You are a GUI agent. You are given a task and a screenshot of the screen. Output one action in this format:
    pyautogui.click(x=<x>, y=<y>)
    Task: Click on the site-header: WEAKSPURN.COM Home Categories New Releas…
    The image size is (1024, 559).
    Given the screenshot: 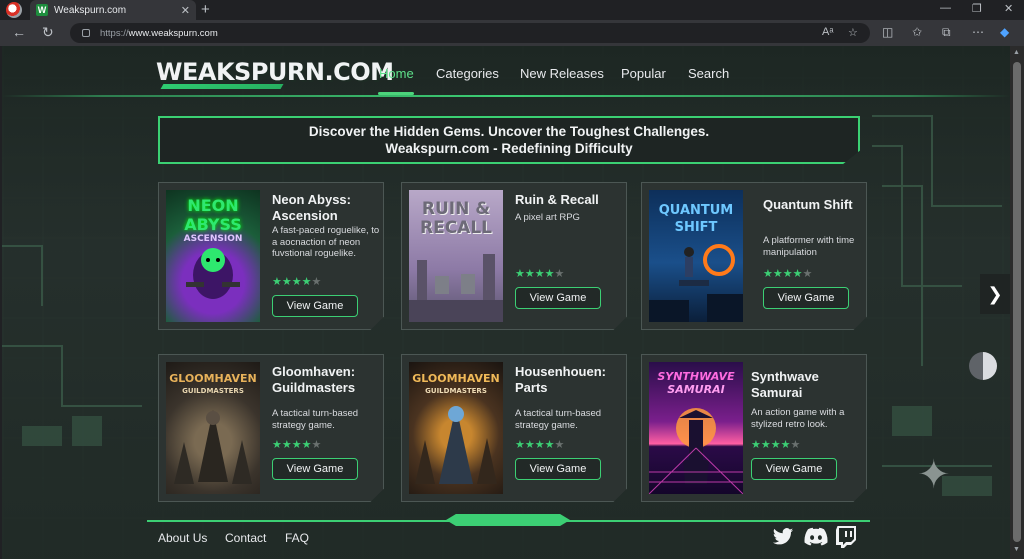 What is the action you would take?
    pyautogui.click(x=506, y=71)
    